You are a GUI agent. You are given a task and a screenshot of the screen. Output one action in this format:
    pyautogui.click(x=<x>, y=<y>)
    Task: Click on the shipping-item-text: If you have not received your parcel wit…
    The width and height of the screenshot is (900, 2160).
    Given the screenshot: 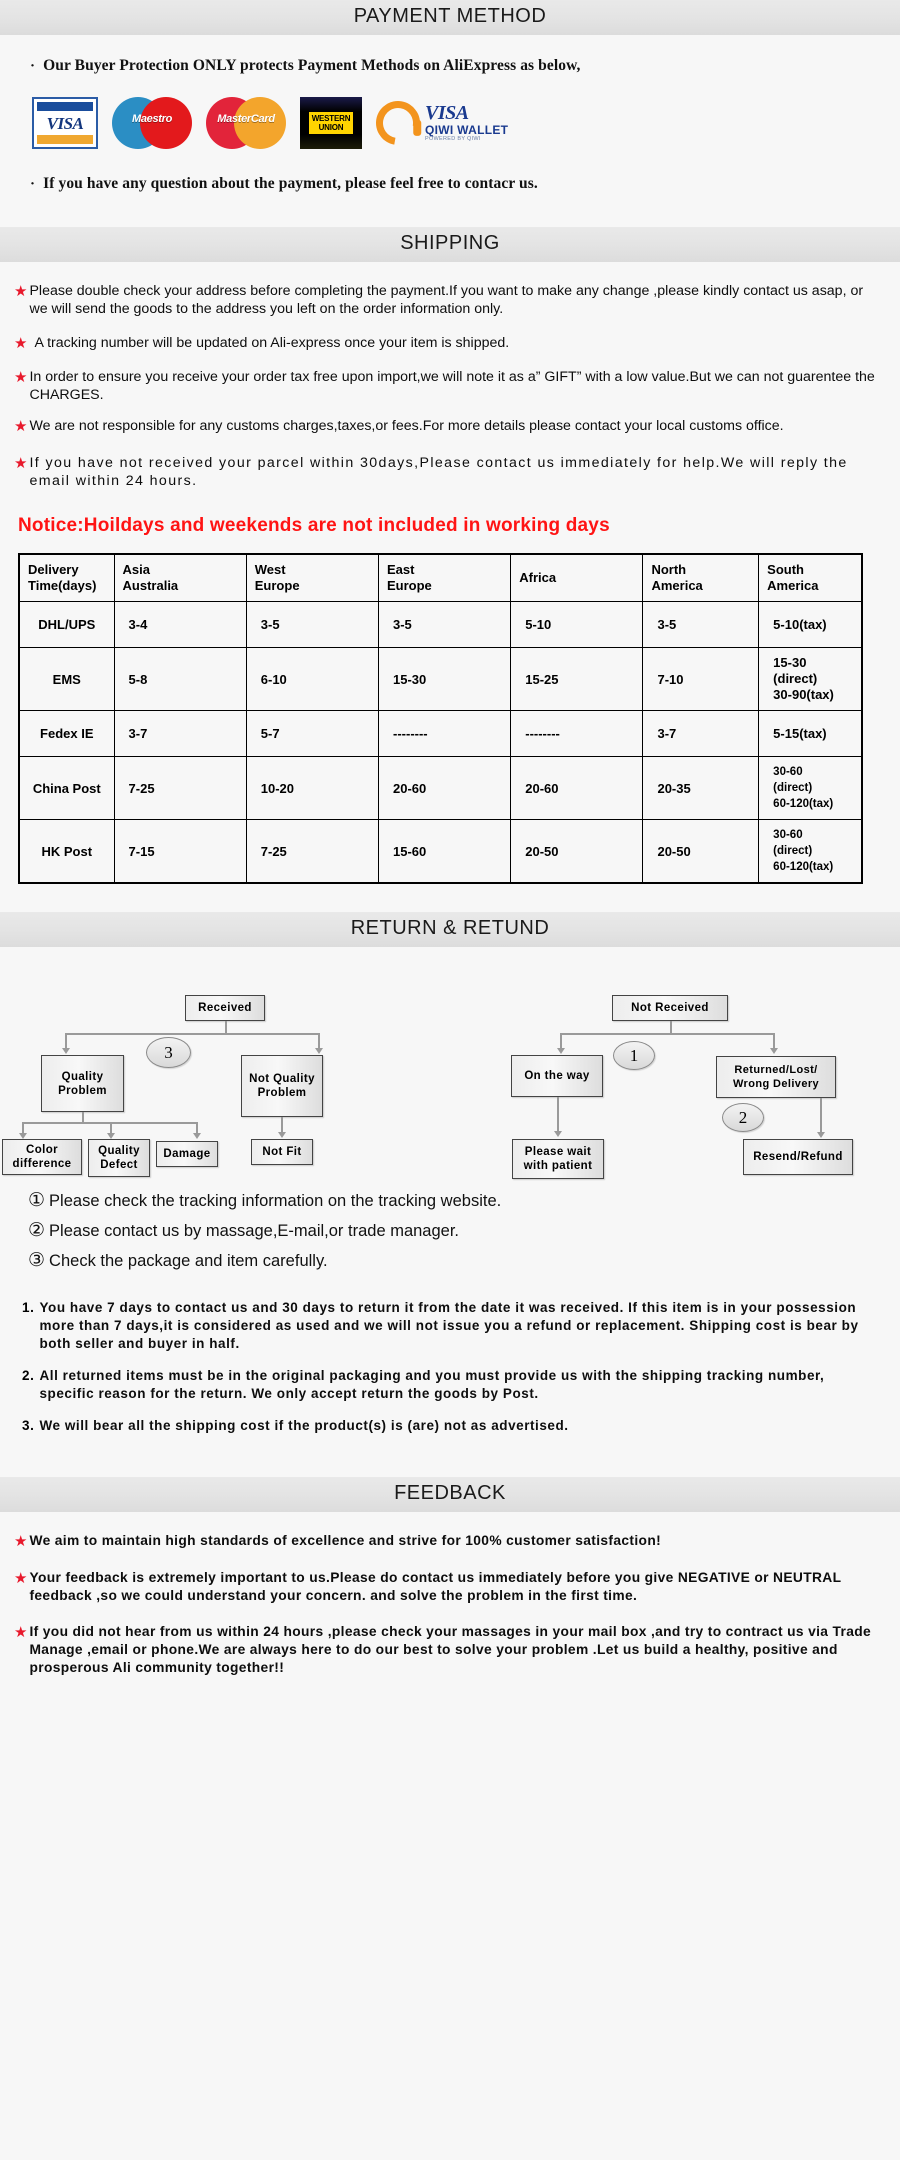 What is the action you would take?
    pyautogui.click(x=438, y=472)
    